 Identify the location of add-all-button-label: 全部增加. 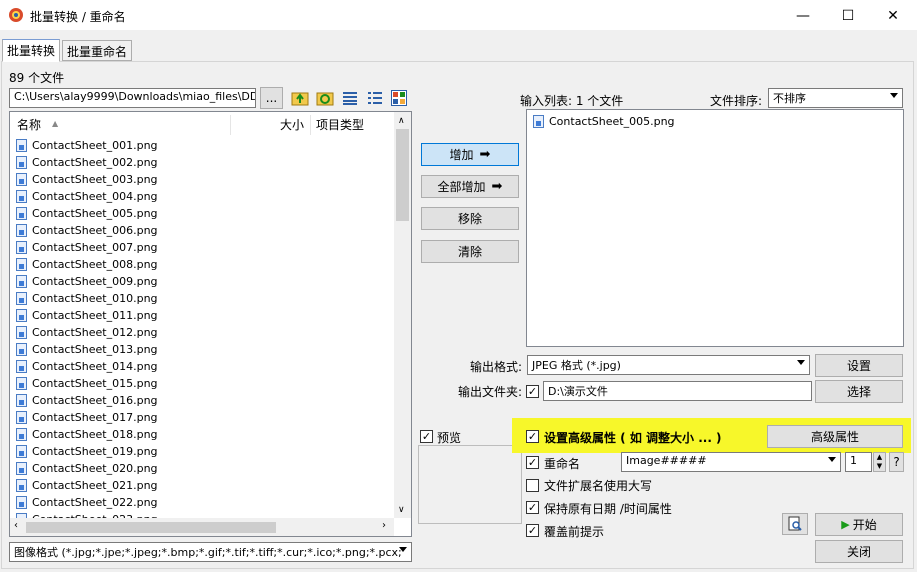
(461, 187).